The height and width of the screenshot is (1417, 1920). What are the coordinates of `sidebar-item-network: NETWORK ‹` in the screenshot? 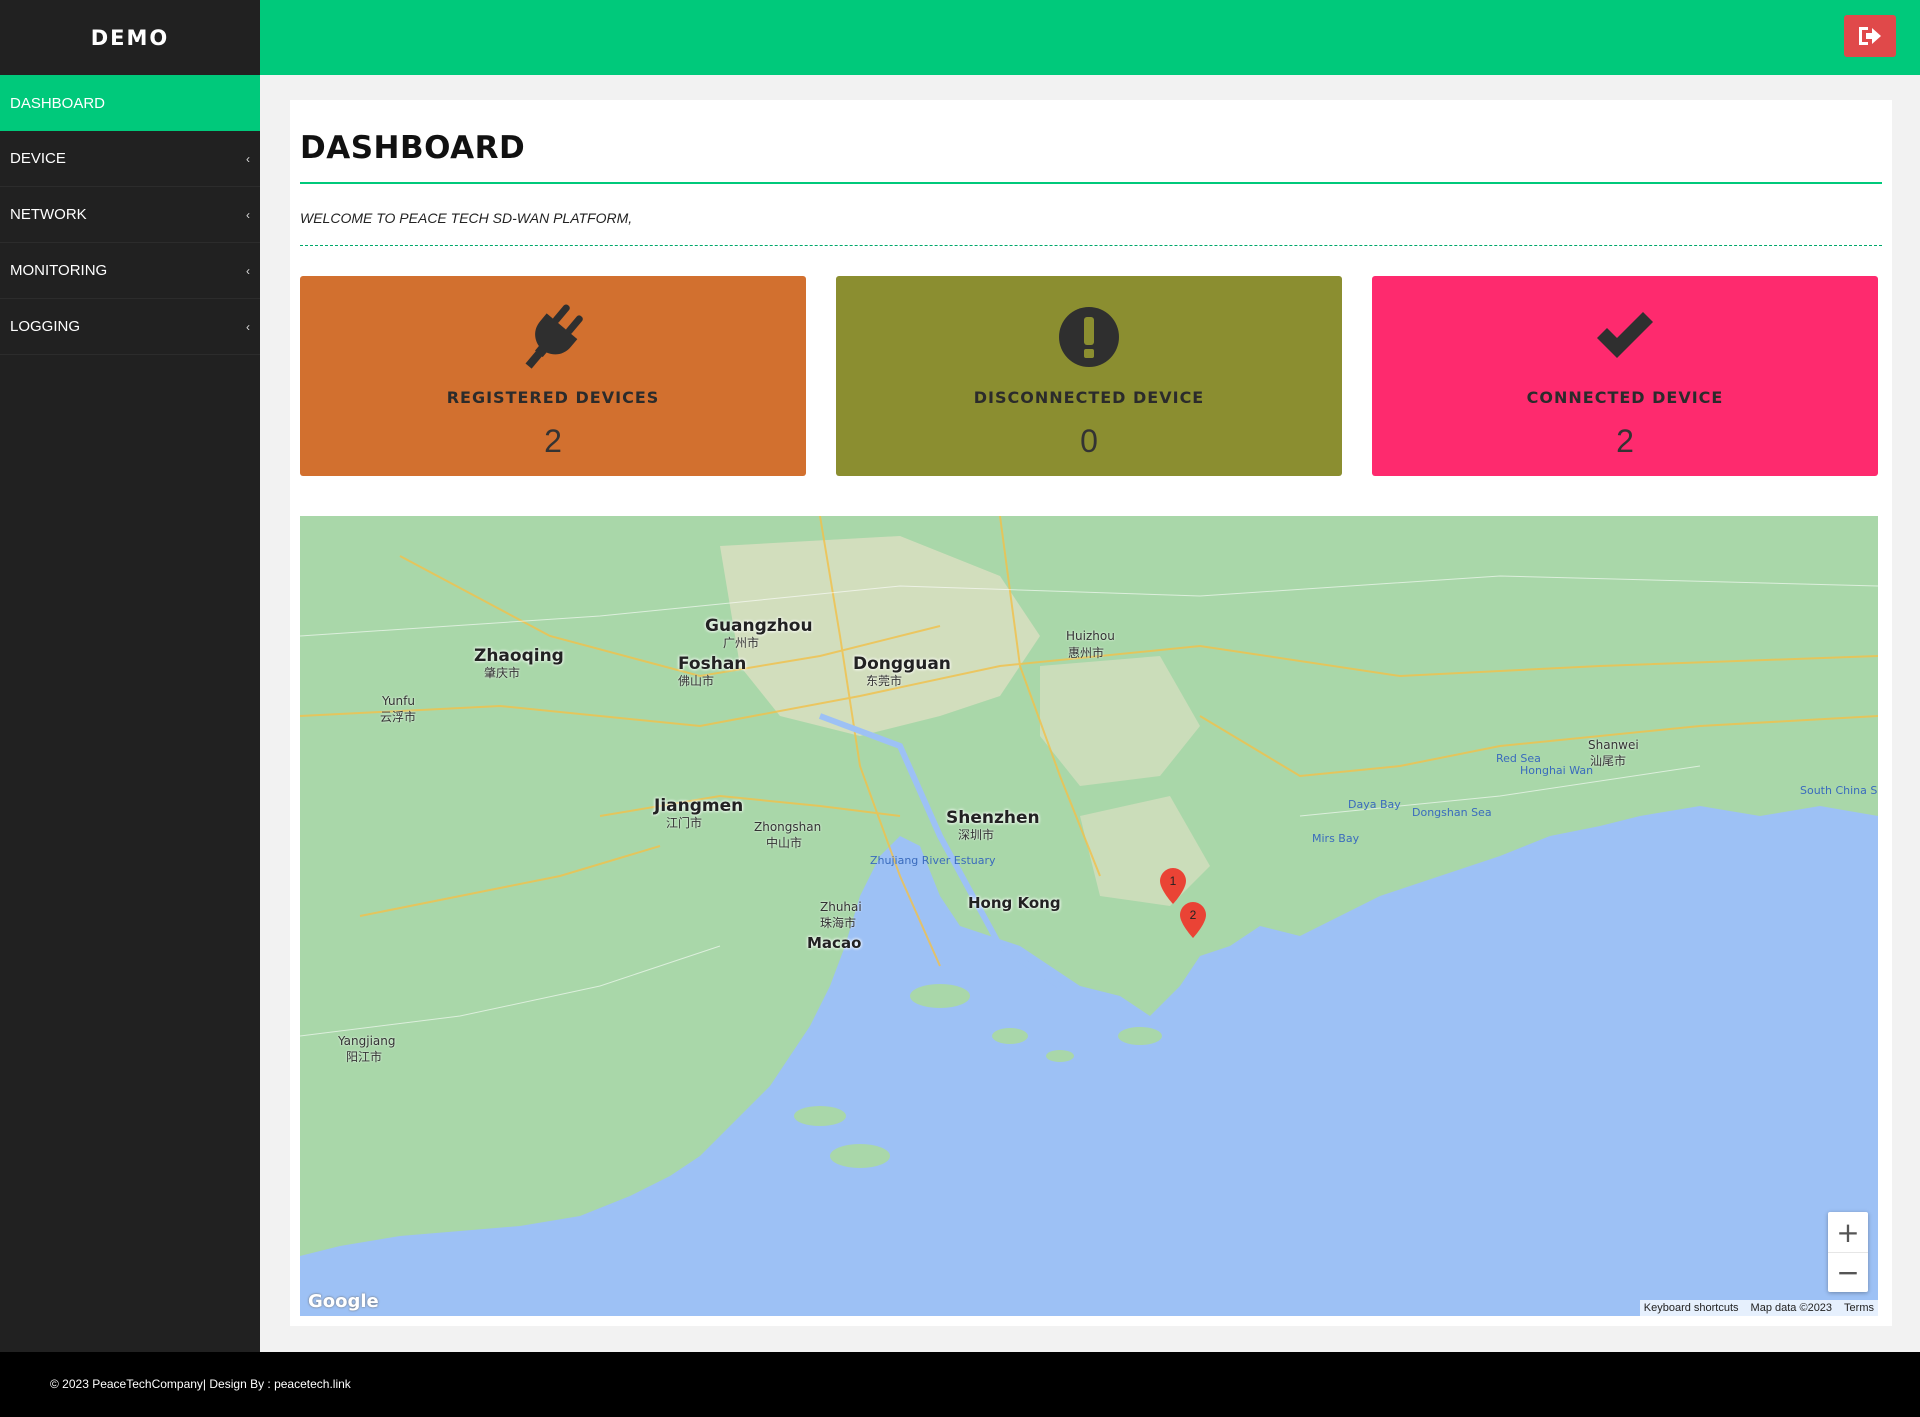 It's located at (130, 215).